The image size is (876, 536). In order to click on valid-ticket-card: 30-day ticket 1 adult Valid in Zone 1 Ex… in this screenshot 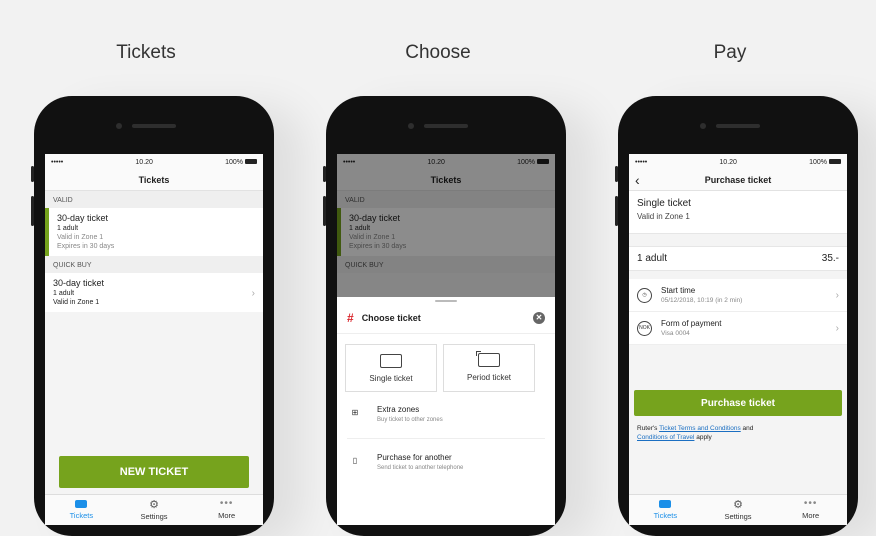, I will do `click(154, 232)`.